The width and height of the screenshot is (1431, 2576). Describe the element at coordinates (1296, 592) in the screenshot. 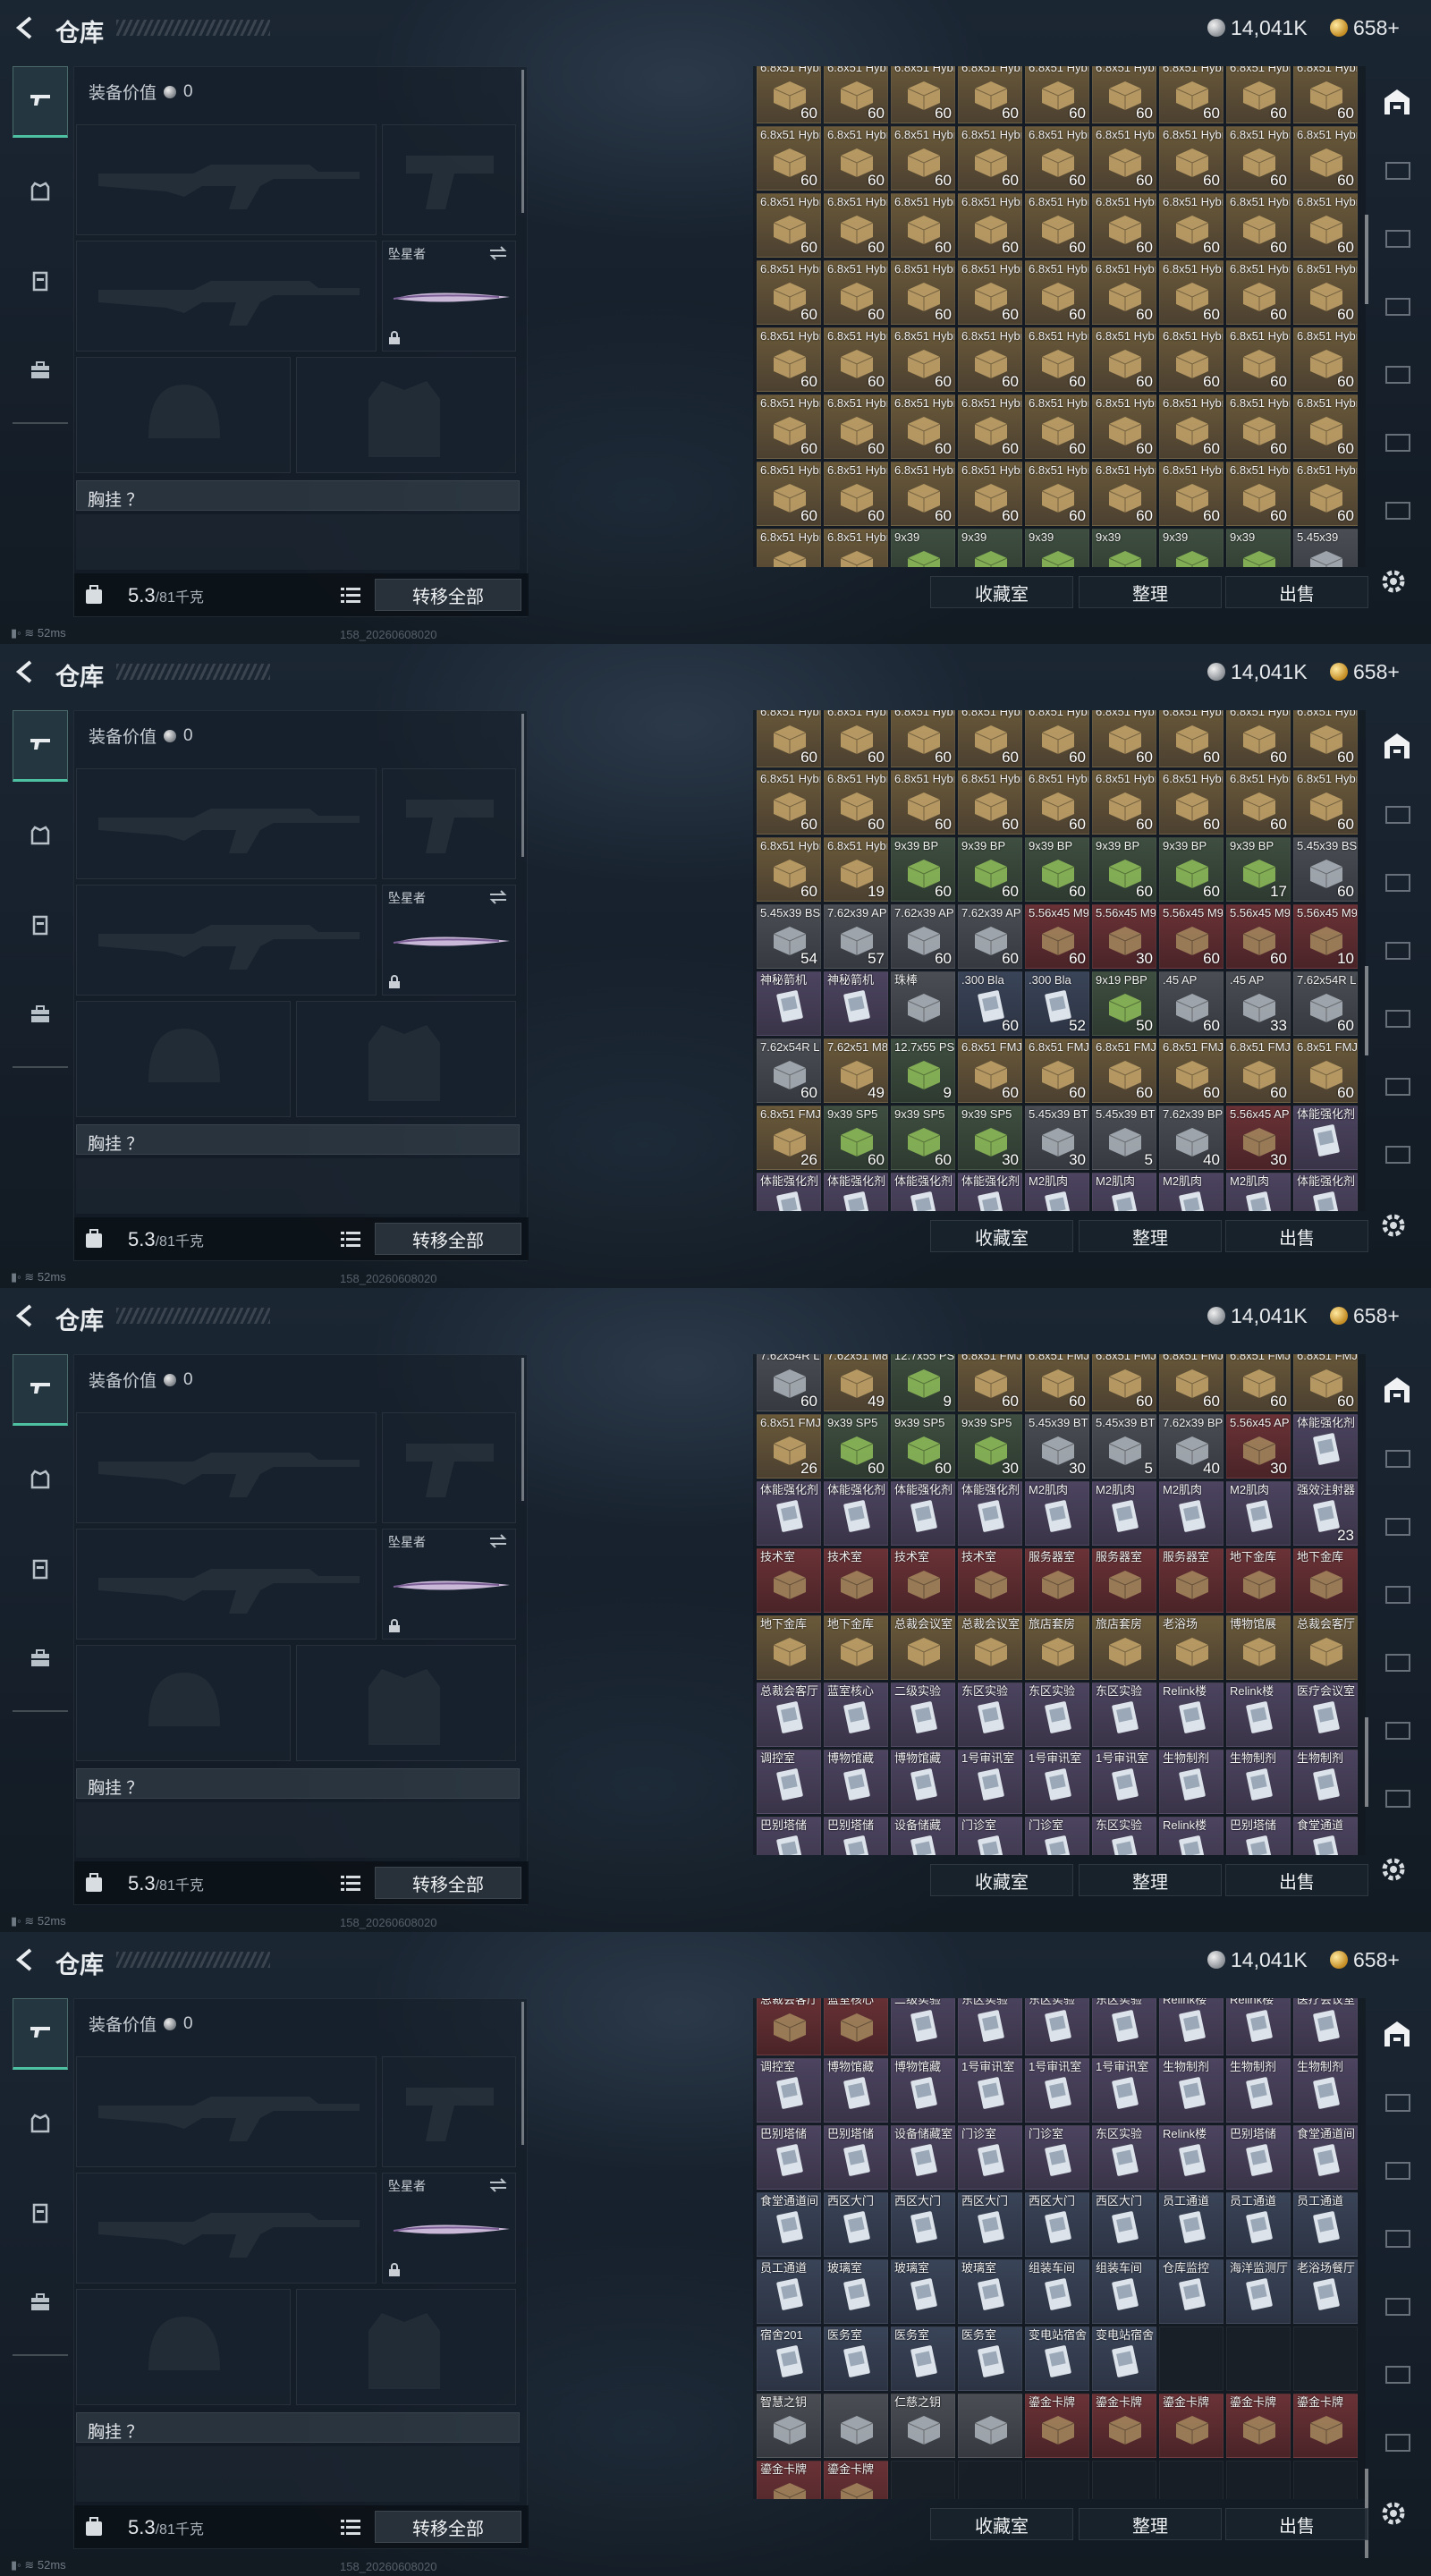

I see `sell-button: 出售` at that location.